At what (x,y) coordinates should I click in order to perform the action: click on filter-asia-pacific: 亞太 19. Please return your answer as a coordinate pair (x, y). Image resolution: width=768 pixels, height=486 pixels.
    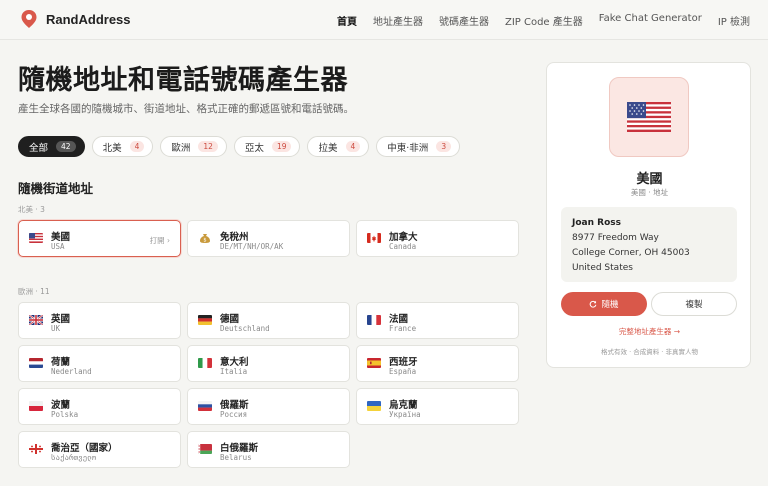
    Looking at the image, I should click on (267, 146).